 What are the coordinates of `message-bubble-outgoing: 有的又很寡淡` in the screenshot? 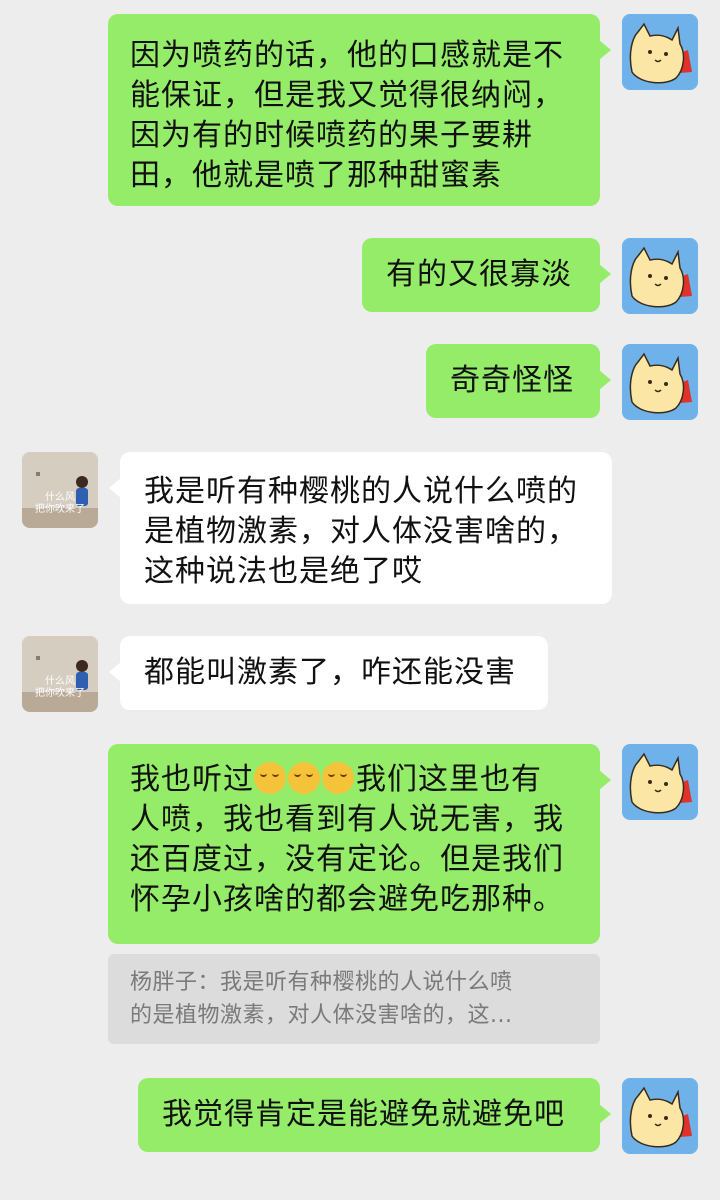 It's located at (486, 275).